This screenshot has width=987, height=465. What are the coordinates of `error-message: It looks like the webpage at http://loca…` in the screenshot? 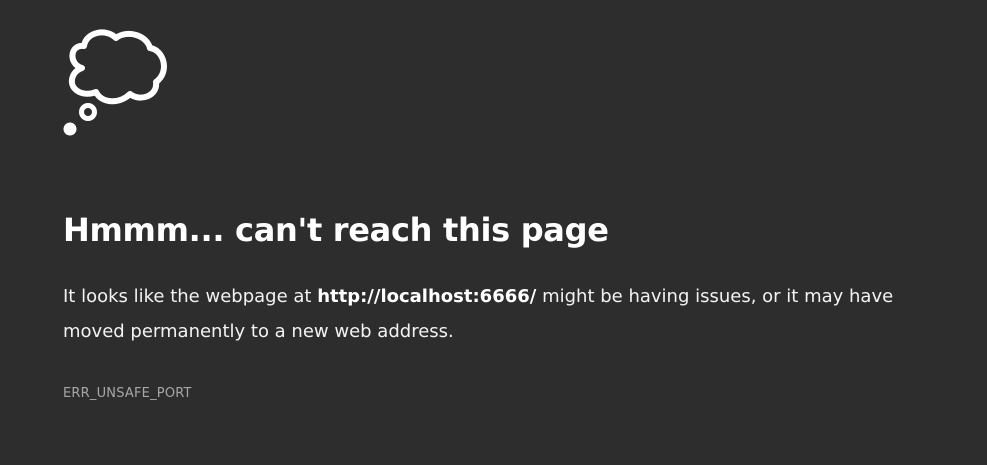 It's located at (503, 314).